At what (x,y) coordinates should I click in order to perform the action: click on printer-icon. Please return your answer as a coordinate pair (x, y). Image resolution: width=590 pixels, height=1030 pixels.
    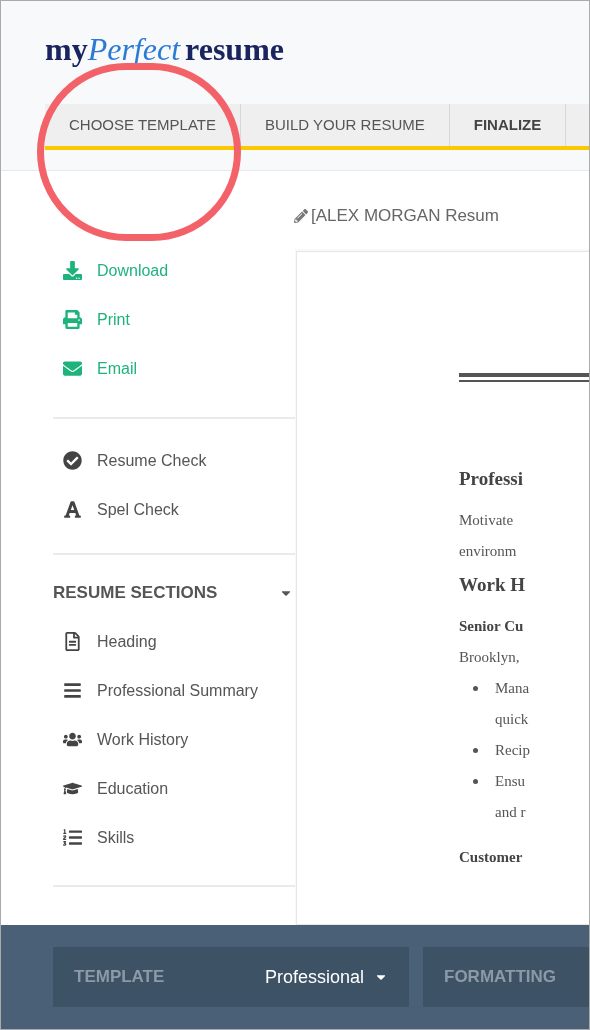
    Looking at the image, I should click on (72, 319).